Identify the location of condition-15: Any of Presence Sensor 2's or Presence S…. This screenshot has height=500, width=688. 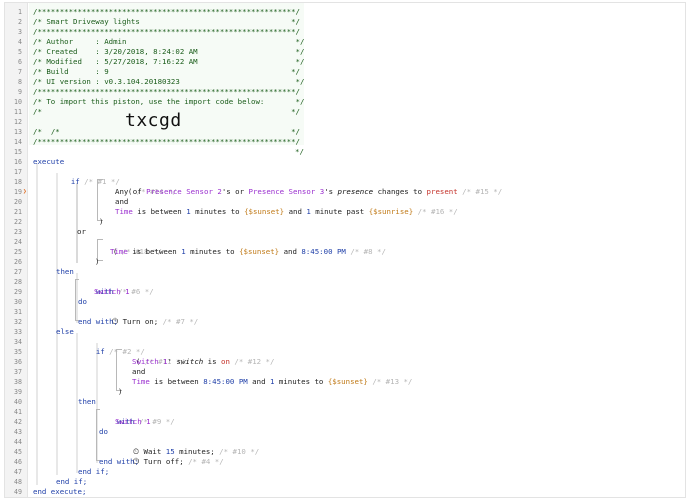
(308, 192).